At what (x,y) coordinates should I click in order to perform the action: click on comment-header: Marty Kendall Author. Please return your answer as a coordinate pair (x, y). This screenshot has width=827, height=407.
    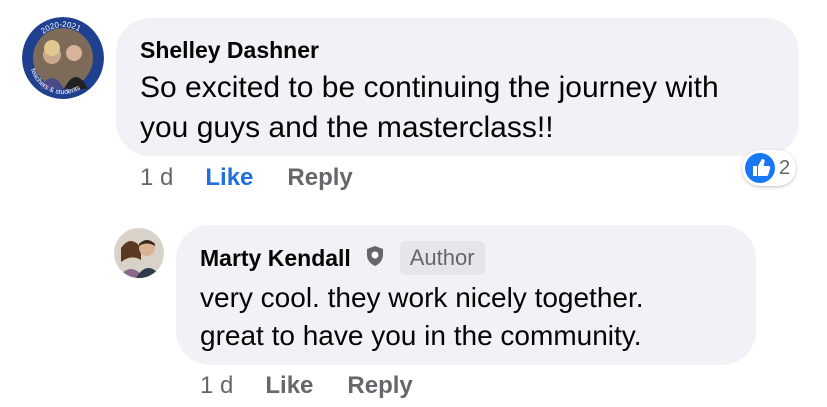
    Looking at the image, I should click on (466, 258).